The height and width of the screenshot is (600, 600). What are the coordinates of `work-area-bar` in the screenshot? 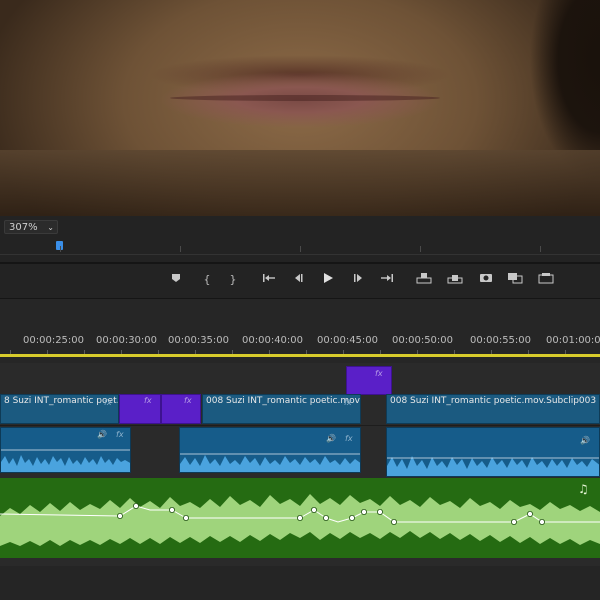 It's located at (300, 355).